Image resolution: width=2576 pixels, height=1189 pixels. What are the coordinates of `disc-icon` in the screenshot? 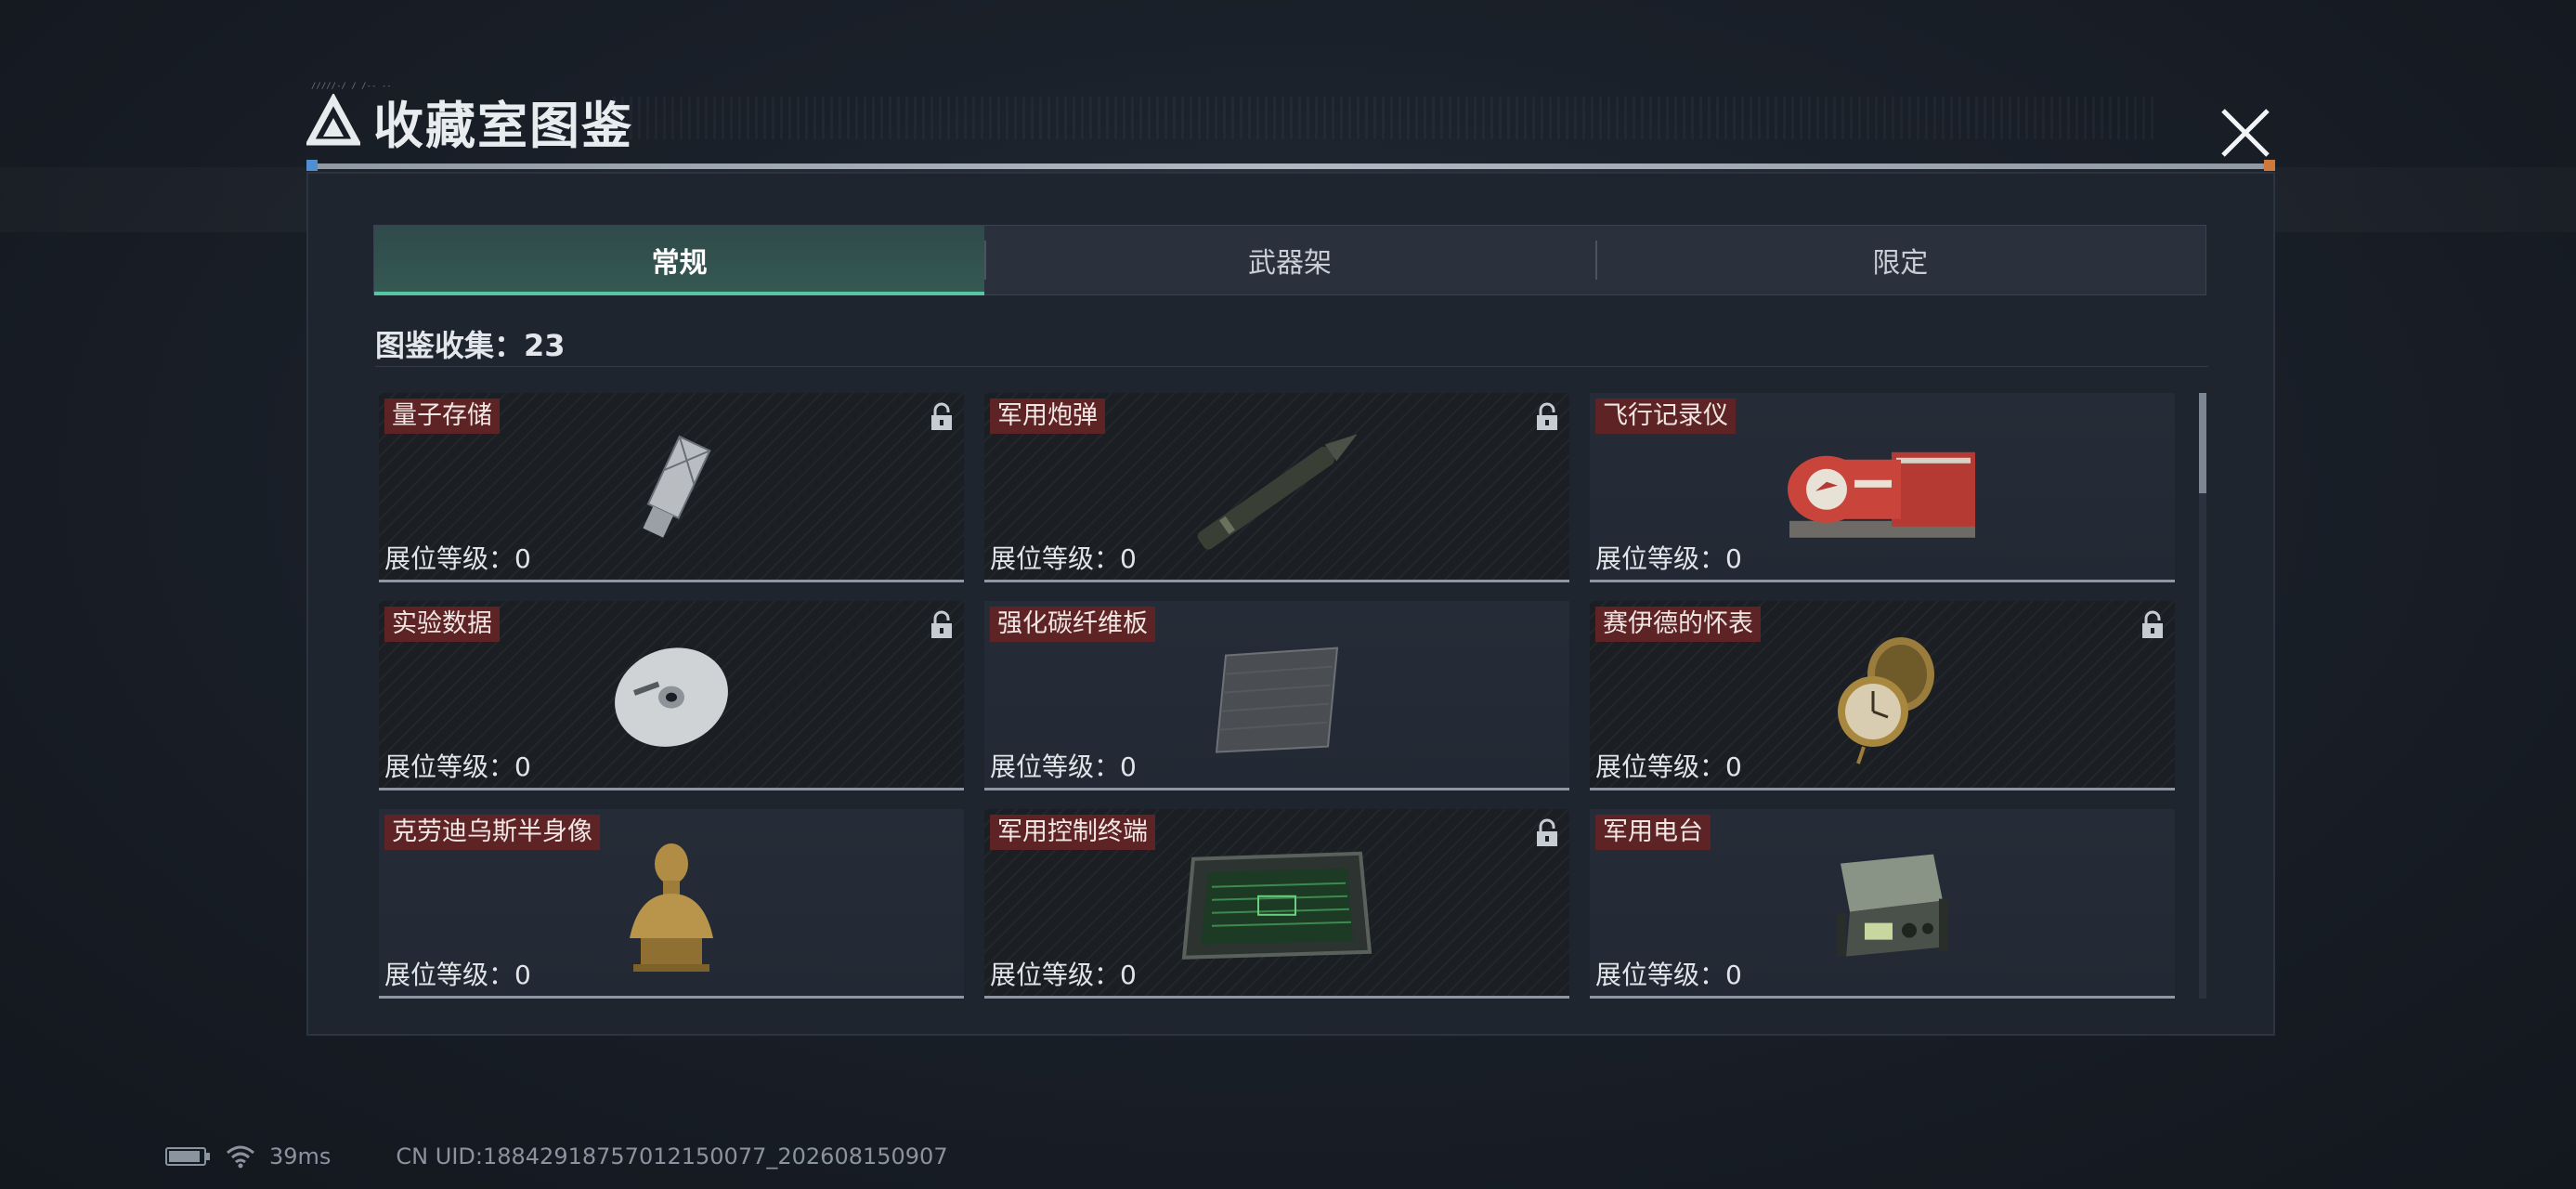 It's located at (671, 697).